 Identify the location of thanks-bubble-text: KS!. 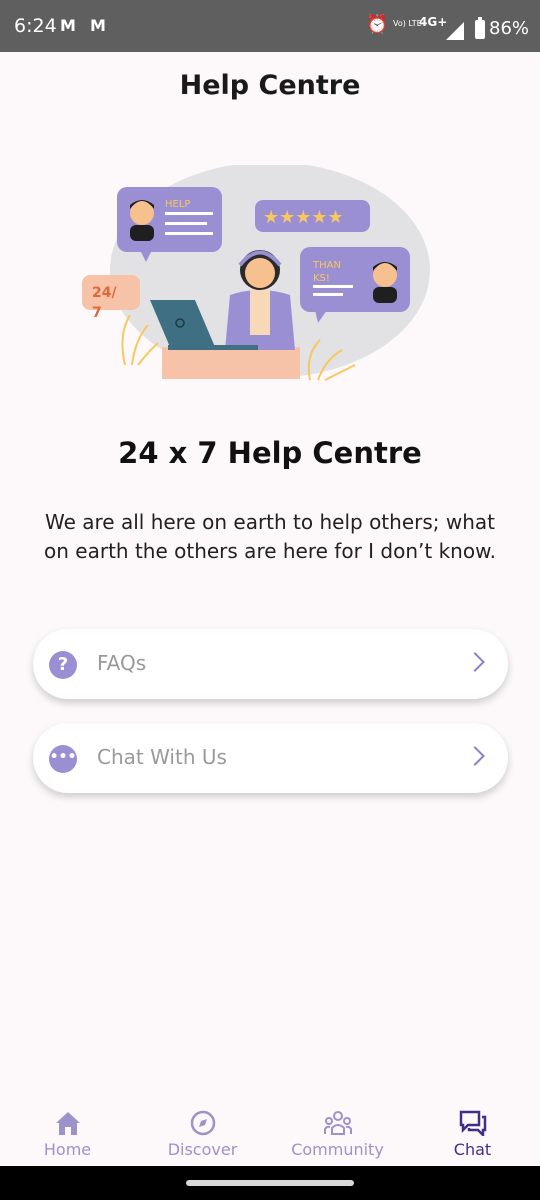
(321, 278).